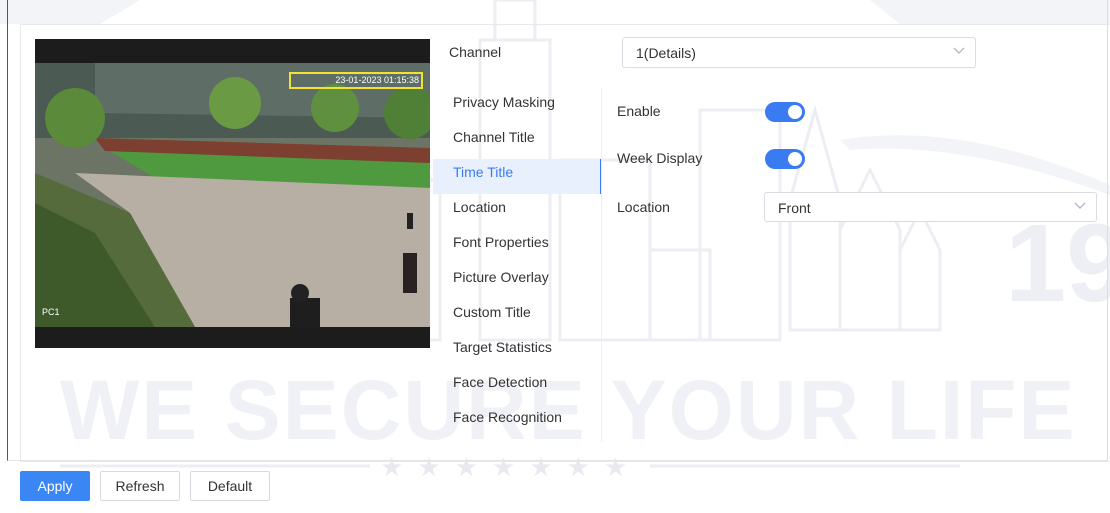 The width and height of the screenshot is (1110, 513). What do you see at coordinates (517, 386) in the screenshot?
I see `nav-item-face-detection: Face Detection` at bounding box center [517, 386].